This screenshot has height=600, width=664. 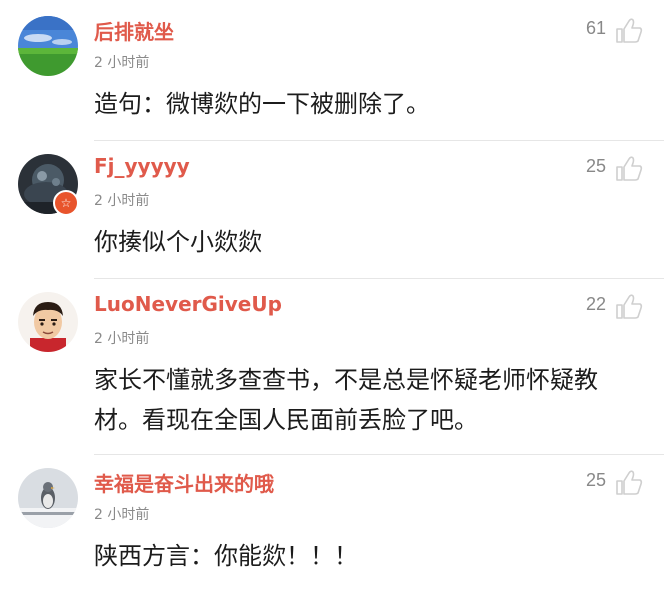 I want to click on like-count: 22, so click(x=595, y=304).